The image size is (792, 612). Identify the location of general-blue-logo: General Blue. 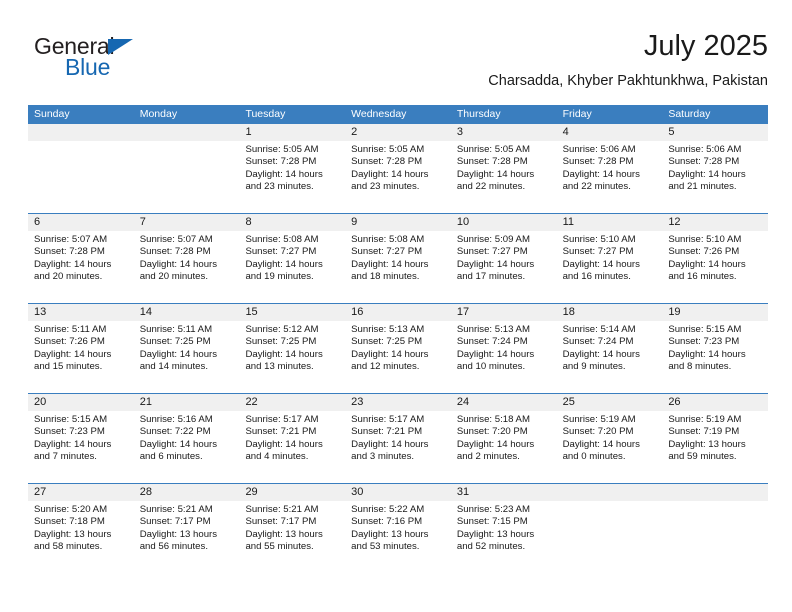
(144, 61).